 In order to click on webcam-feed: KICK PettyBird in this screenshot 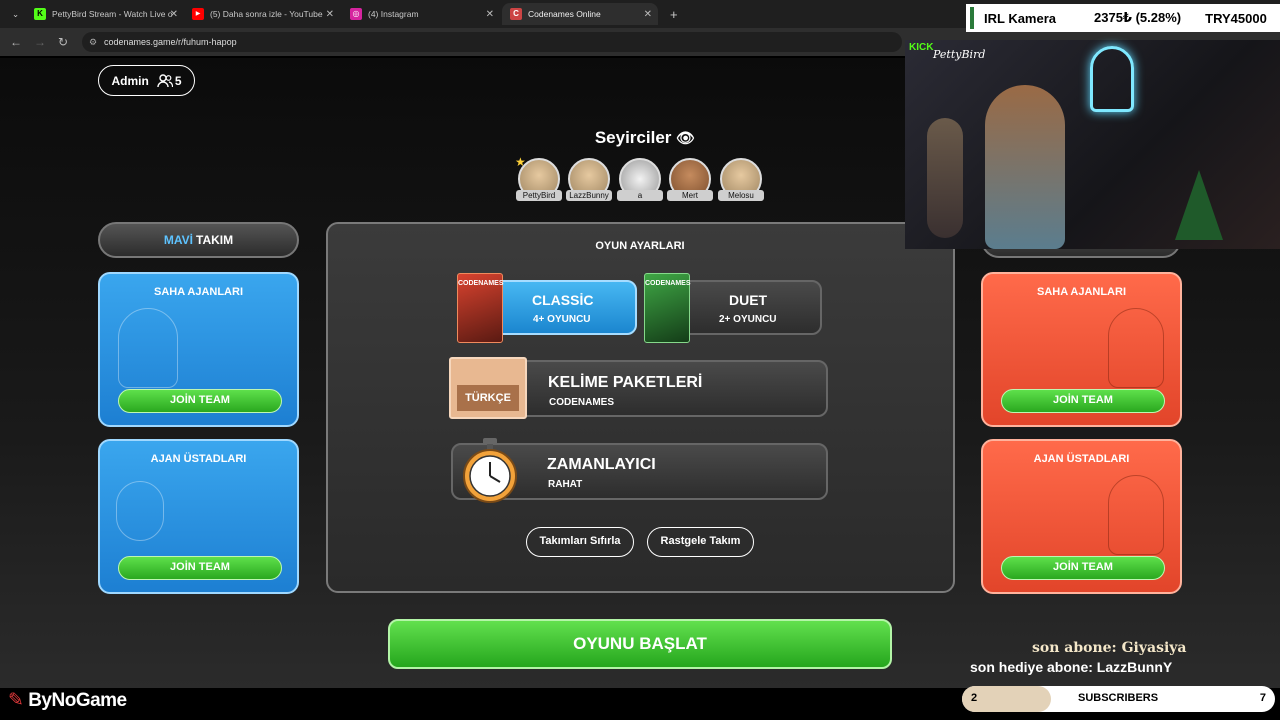, I will do `click(1092, 144)`.